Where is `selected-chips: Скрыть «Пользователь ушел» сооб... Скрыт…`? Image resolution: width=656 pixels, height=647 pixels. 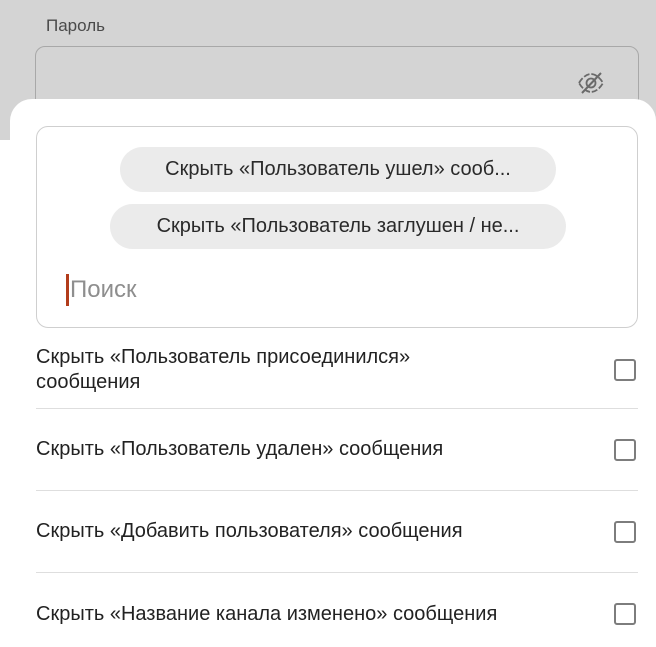 selected-chips: Скрыть «Пользователь ушел» сооб... Скрыт… is located at coordinates (337, 198).